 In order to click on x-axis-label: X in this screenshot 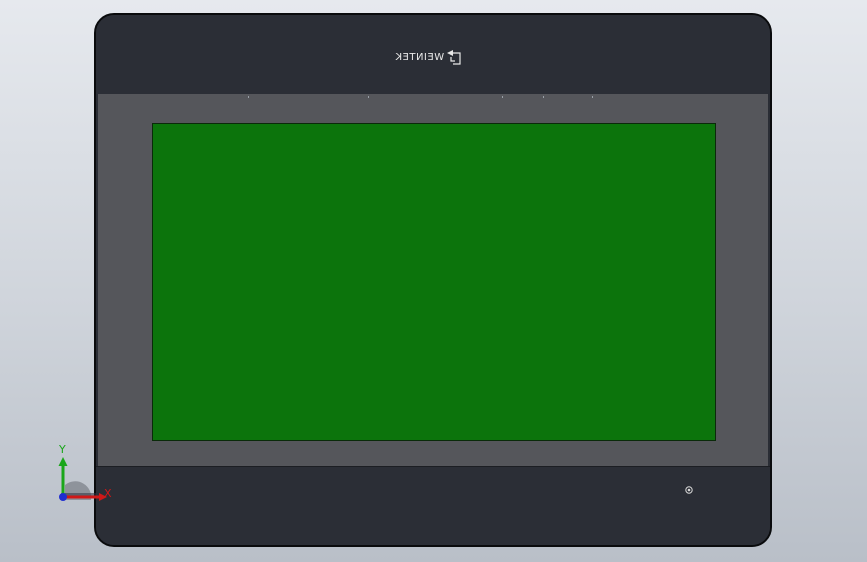, I will do `click(108, 493)`.